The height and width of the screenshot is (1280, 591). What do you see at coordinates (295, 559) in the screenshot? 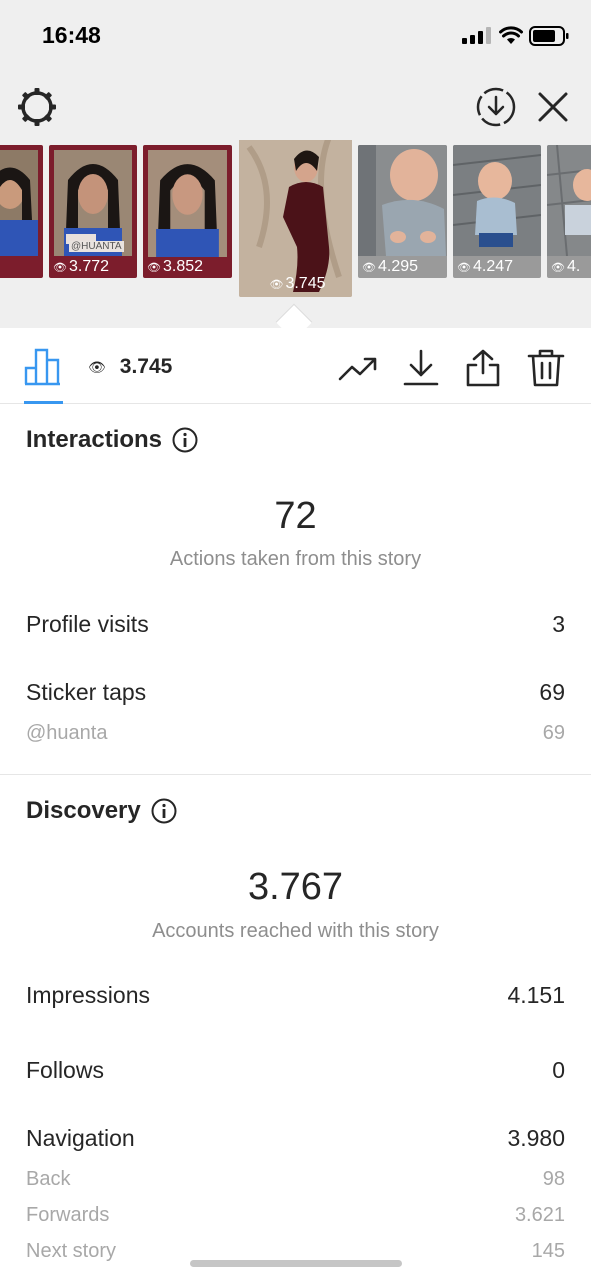
I see `interactions-caption: Actions taken from this story` at bounding box center [295, 559].